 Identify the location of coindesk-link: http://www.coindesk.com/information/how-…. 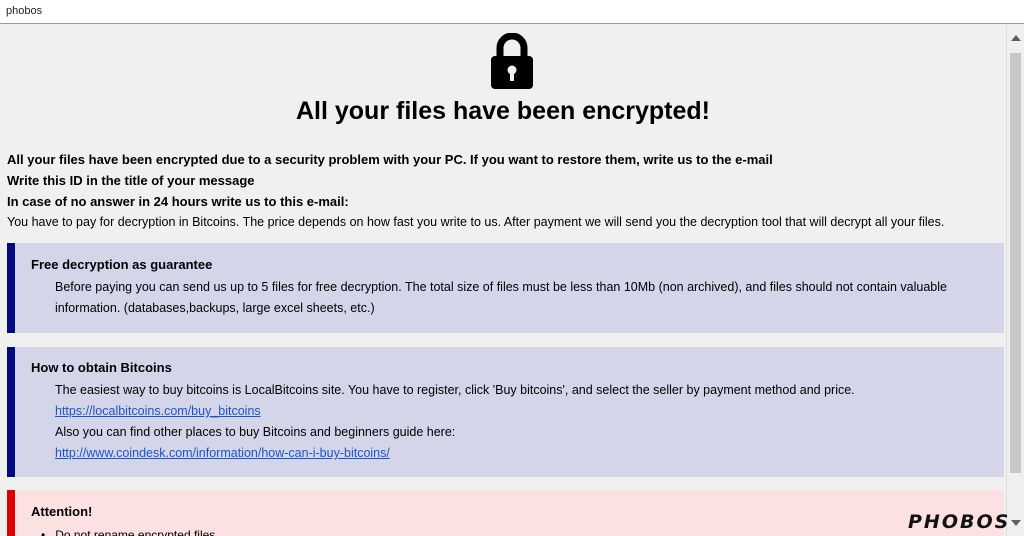
(222, 453).